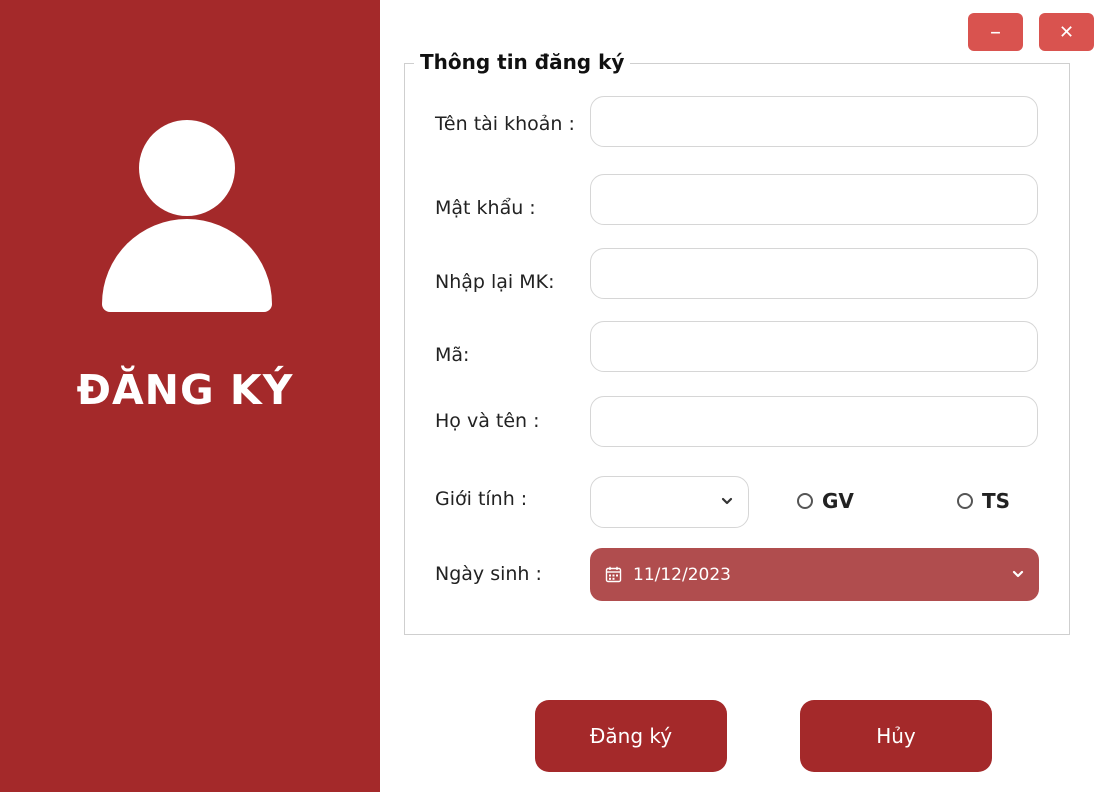 The height and width of the screenshot is (792, 1106). What do you see at coordinates (669, 502) in the screenshot?
I see `gender-select` at bounding box center [669, 502].